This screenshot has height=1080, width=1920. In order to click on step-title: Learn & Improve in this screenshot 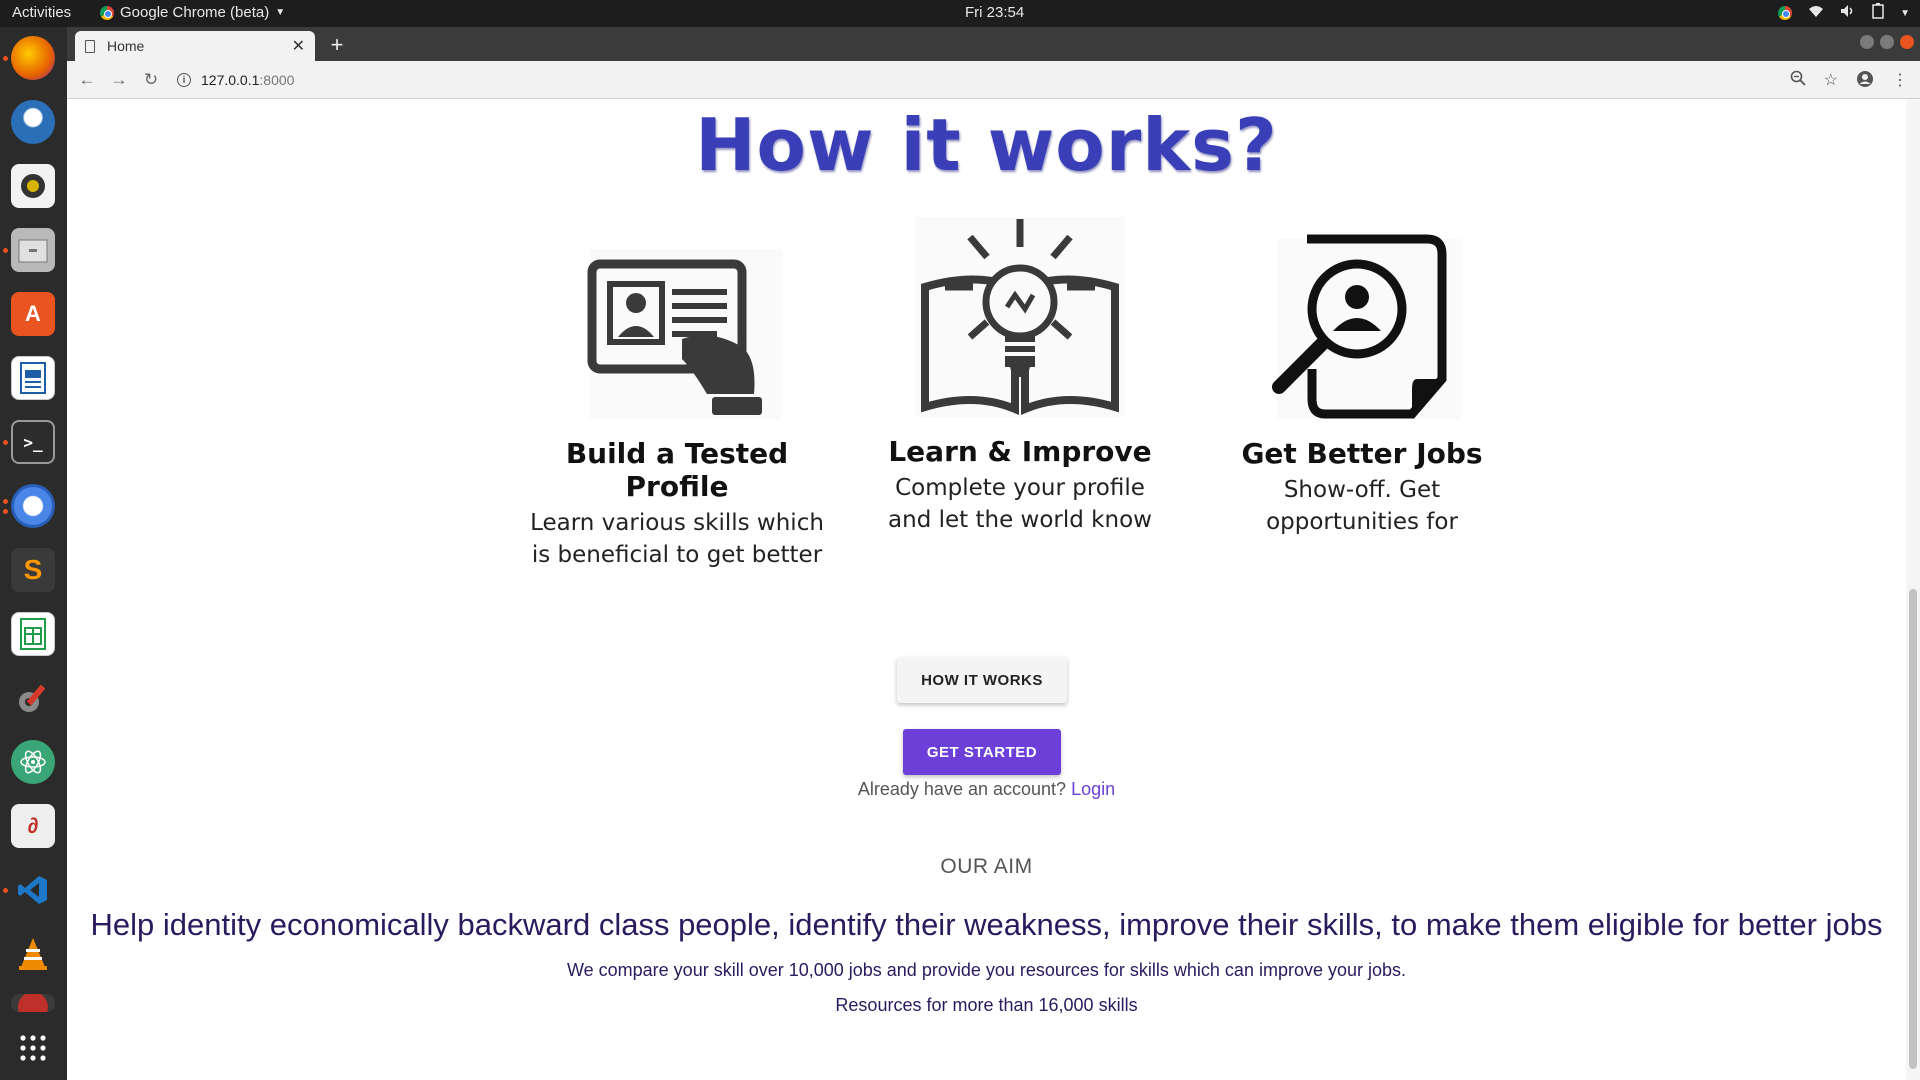, I will do `click(1020, 451)`.